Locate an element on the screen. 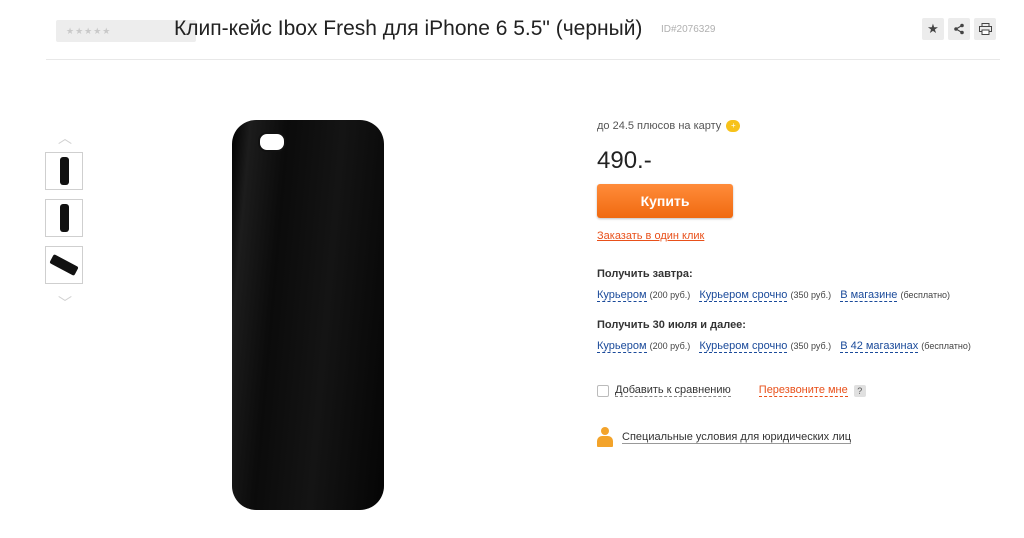 Image resolution: width=1024 pixels, height=538 pixels. callback-link: Перезвоните мне is located at coordinates (803, 390).